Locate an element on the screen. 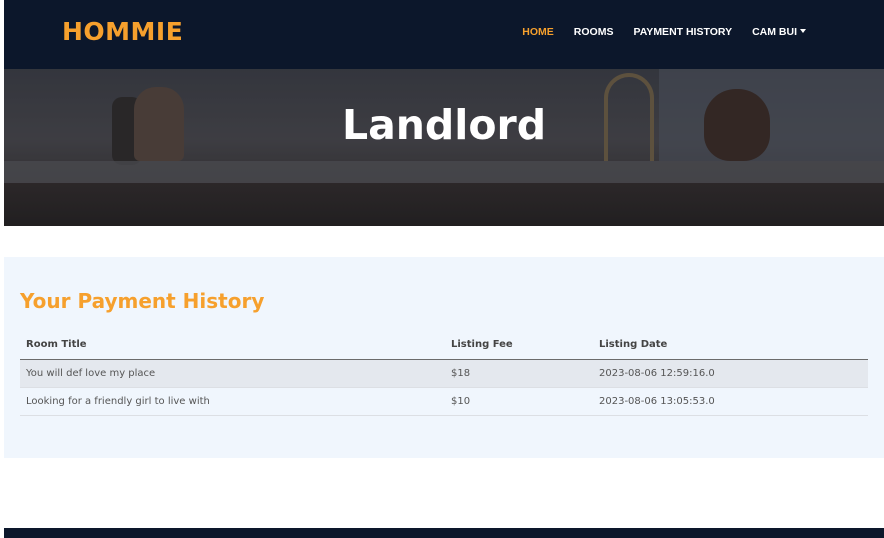  listing-fee-cell: $10 is located at coordinates (519, 401).